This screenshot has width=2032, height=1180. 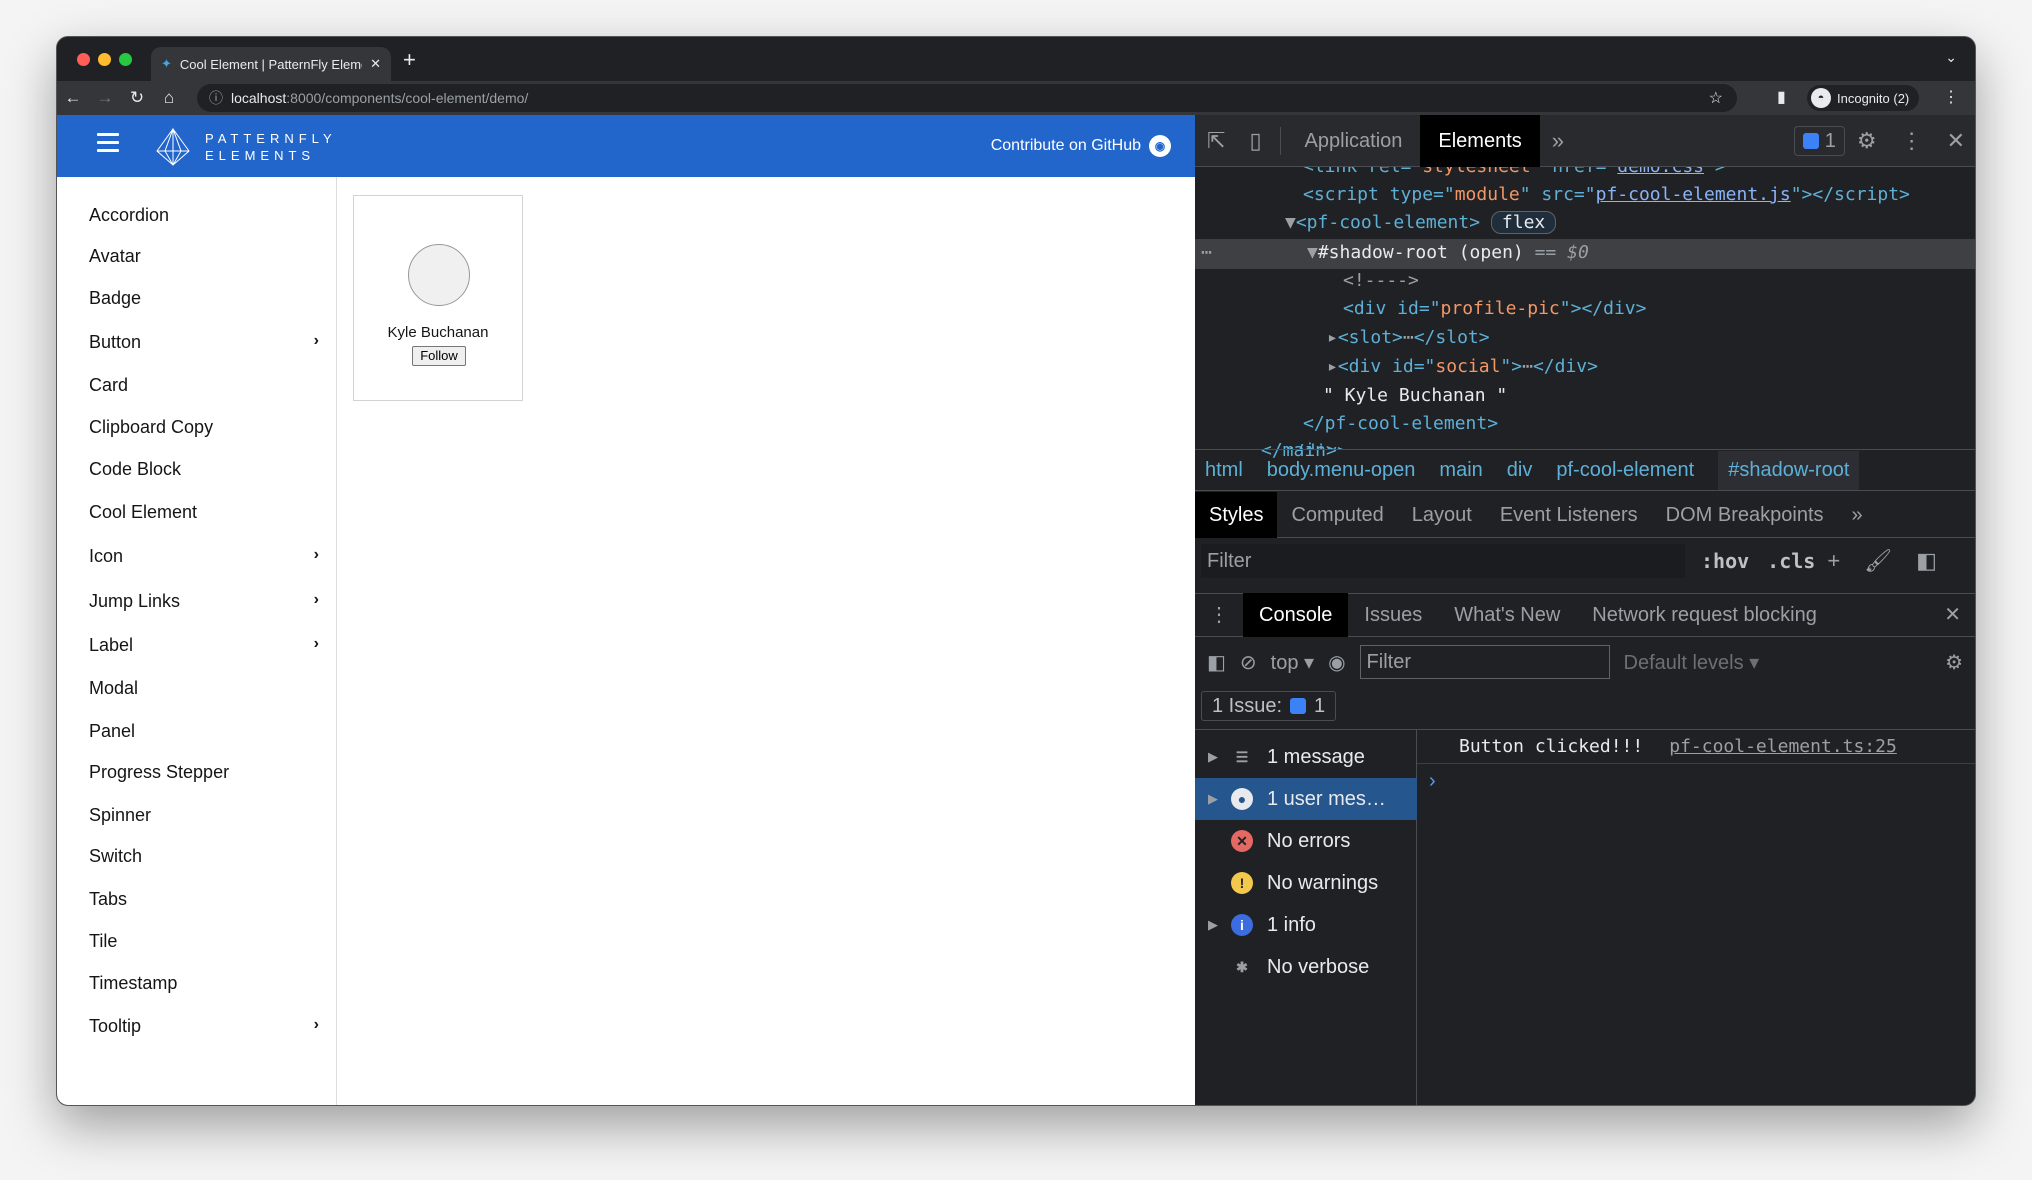 What do you see at coordinates (1819, 140) in the screenshot?
I see `issues-badge: 1` at bounding box center [1819, 140].